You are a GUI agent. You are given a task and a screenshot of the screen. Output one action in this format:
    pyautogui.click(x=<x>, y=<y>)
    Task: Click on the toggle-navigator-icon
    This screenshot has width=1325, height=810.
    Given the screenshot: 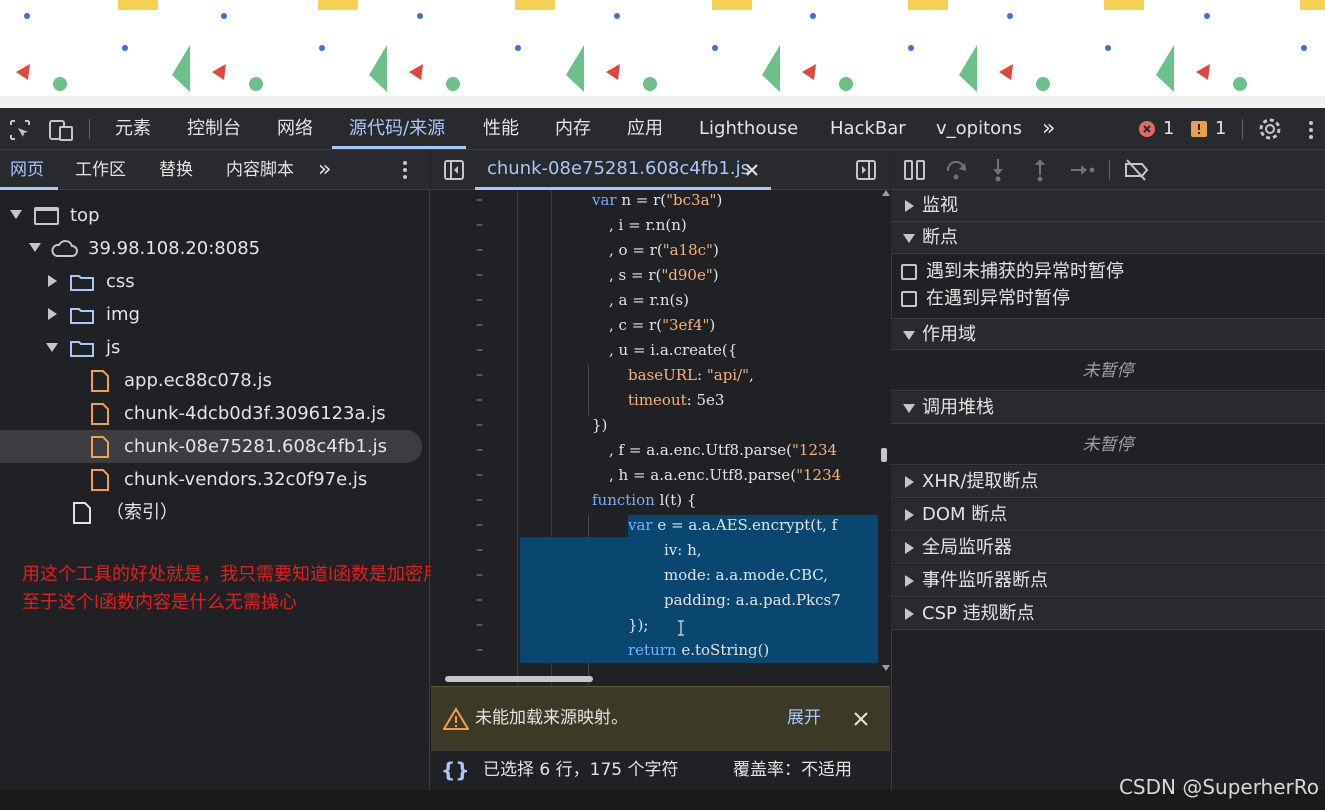 What is the action you would take?
    pyautogui.click(x=454, y=170)
    